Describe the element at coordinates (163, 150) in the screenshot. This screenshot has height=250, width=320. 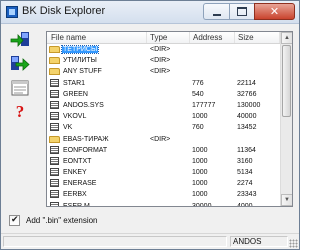
I see `list-item: EONFORMAT 1000 11364` at that location.